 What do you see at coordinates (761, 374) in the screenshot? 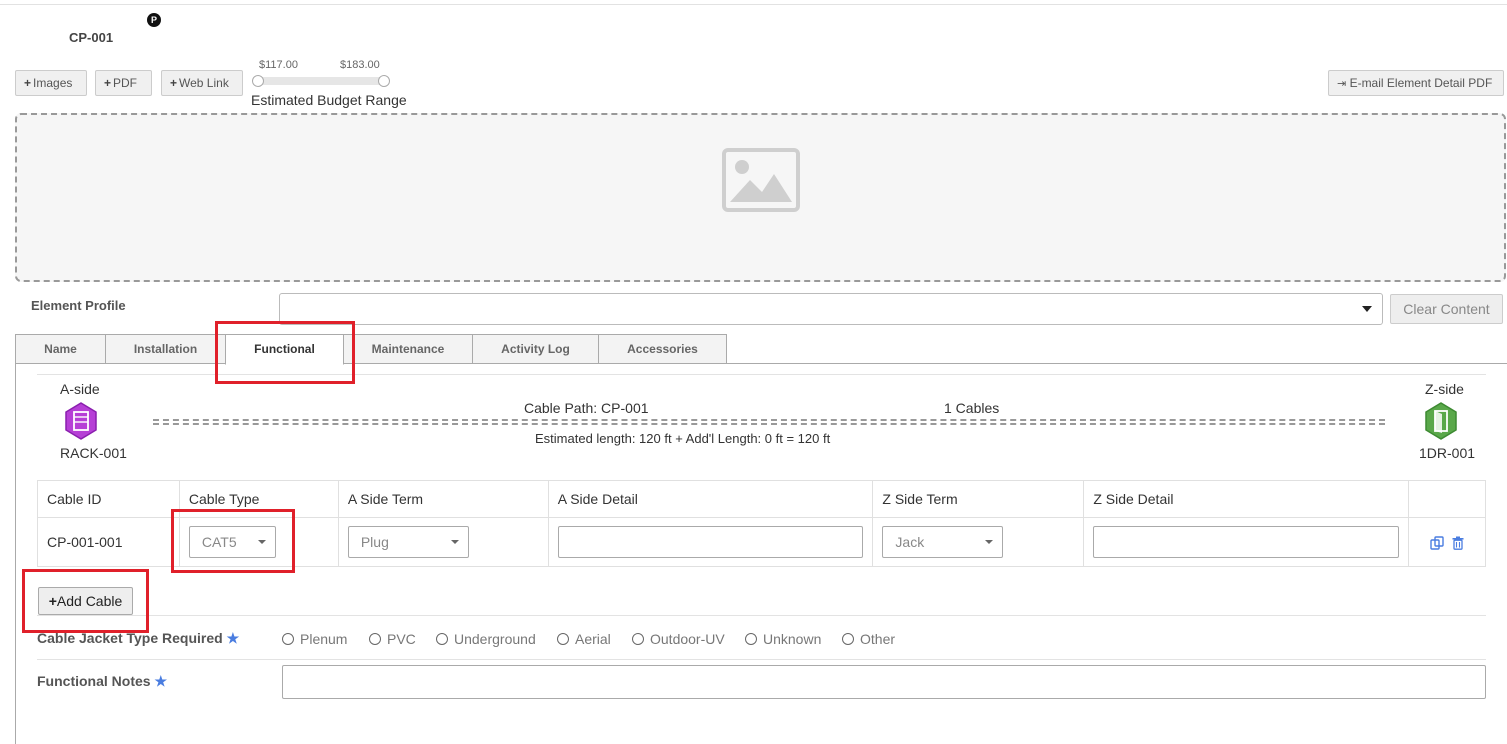
I see `panel-top-divider` at bounding box center [761, 374].